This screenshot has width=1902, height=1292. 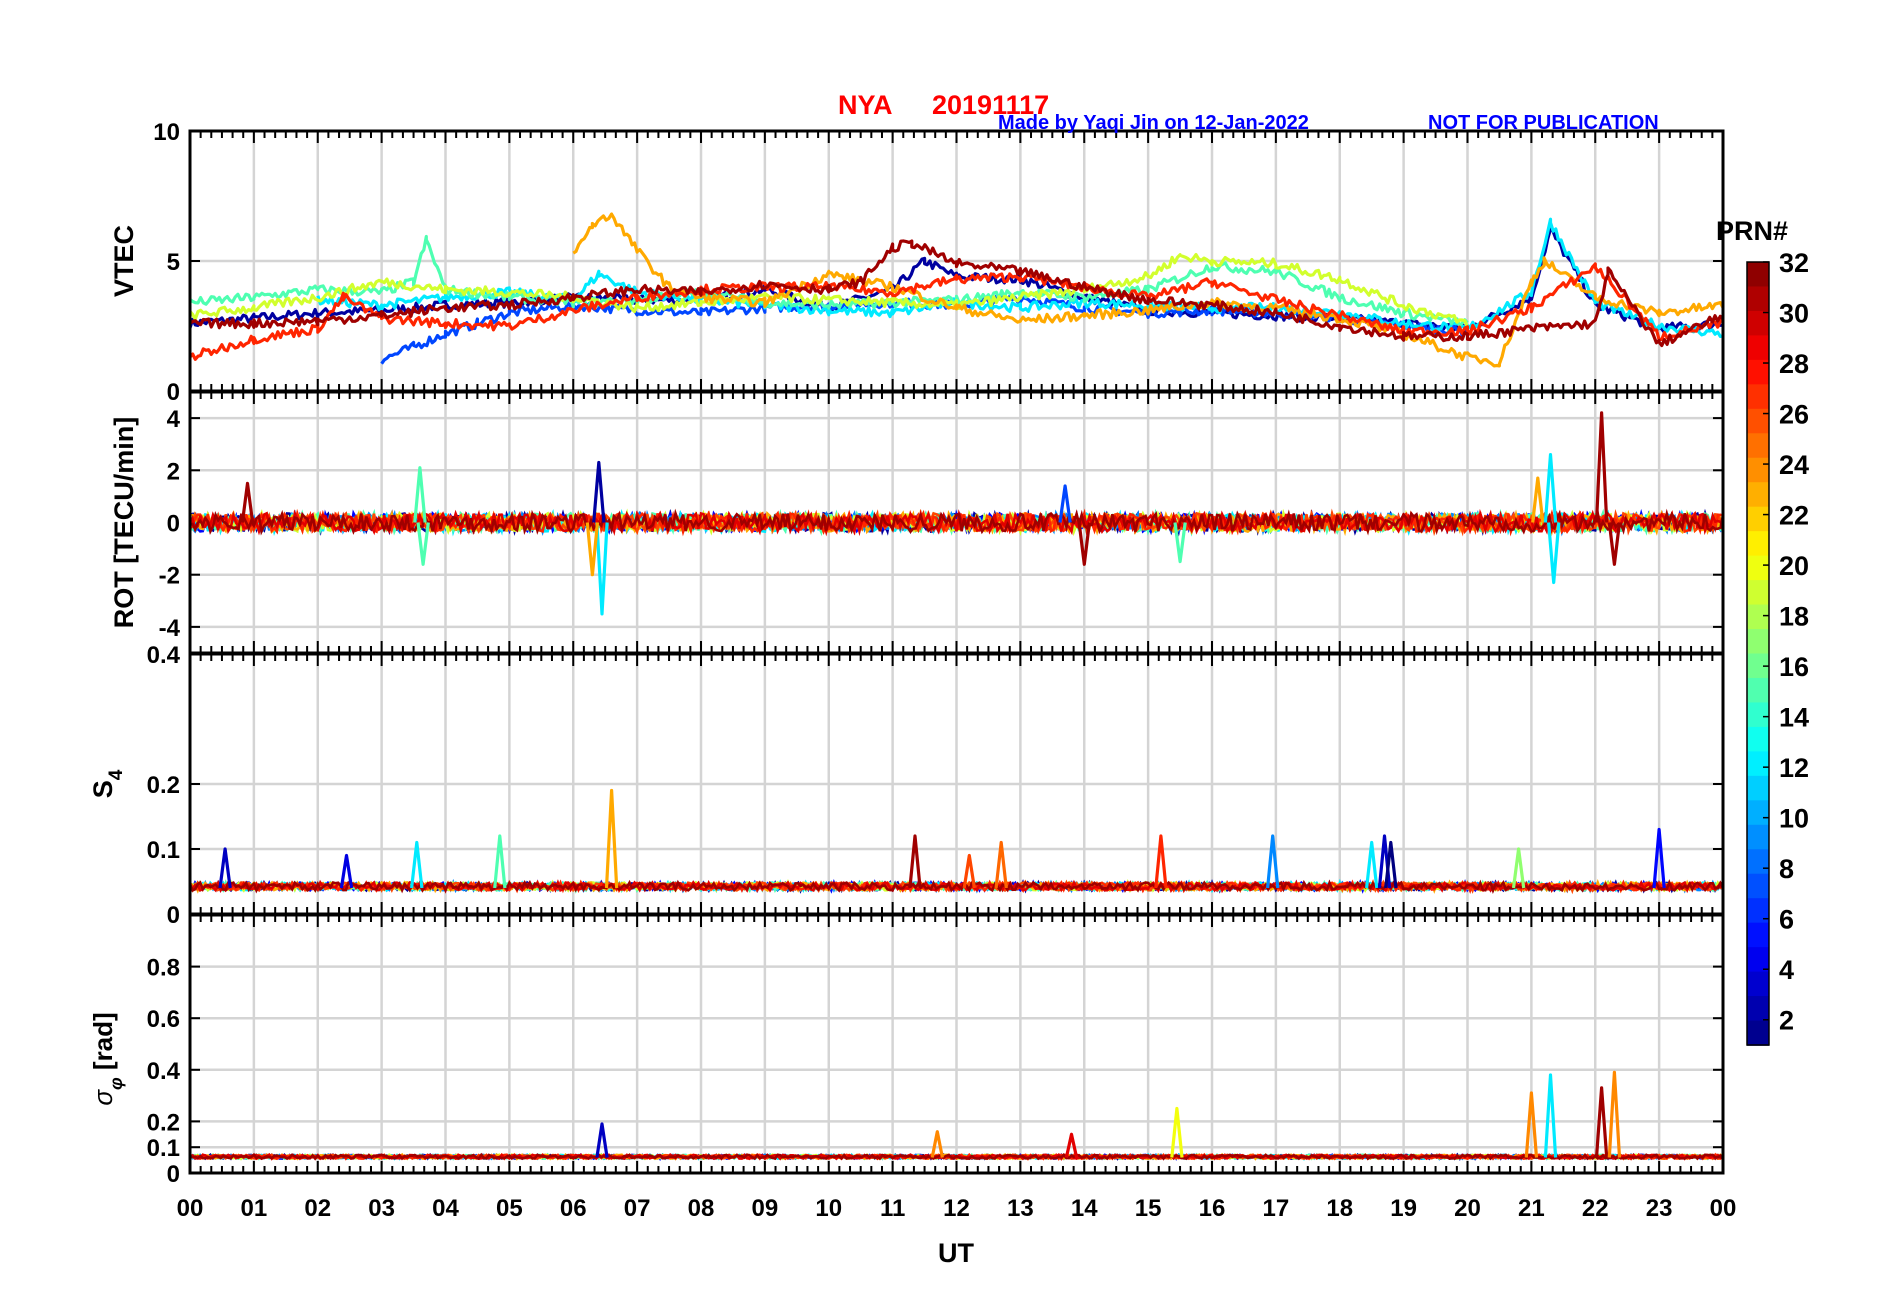 I want to click on x-tick-label: 09, so click(x=765, y=1208).